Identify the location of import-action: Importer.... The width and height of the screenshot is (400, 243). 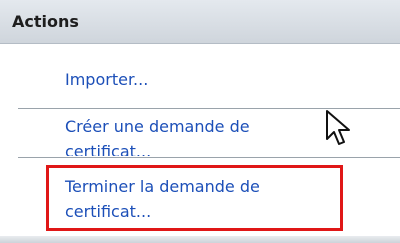
(106, 79).